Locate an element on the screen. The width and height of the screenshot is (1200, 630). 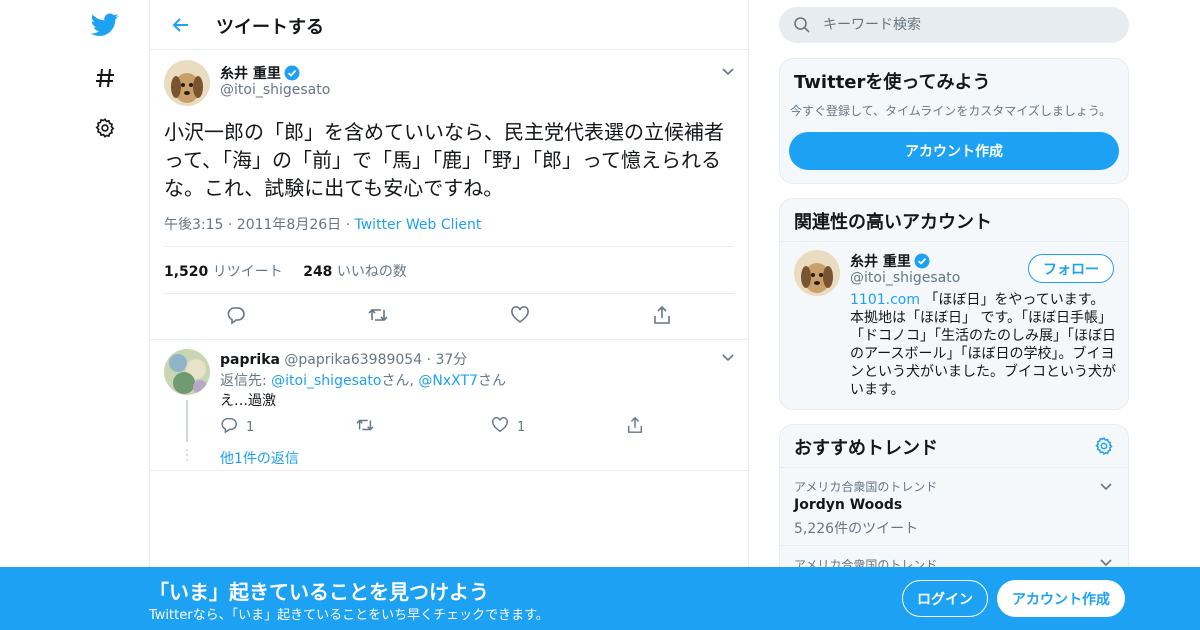
mention-link: @itoi_shigesato is located at coordinates (326, 381).